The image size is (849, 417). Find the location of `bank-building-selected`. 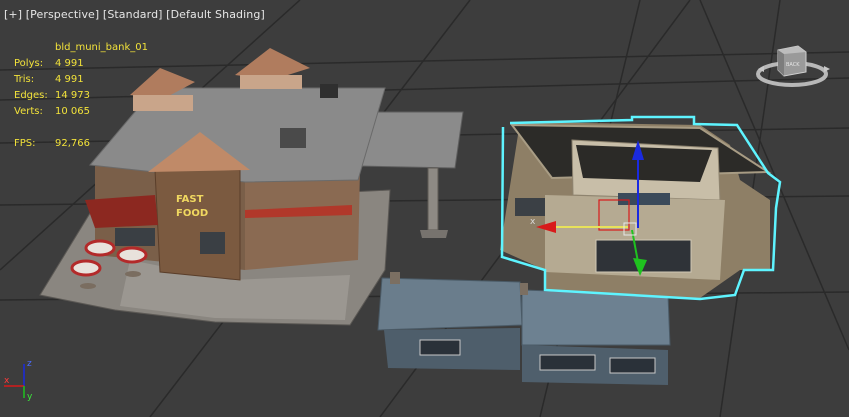

bank-building-selected is located at coordinates (636, 210).